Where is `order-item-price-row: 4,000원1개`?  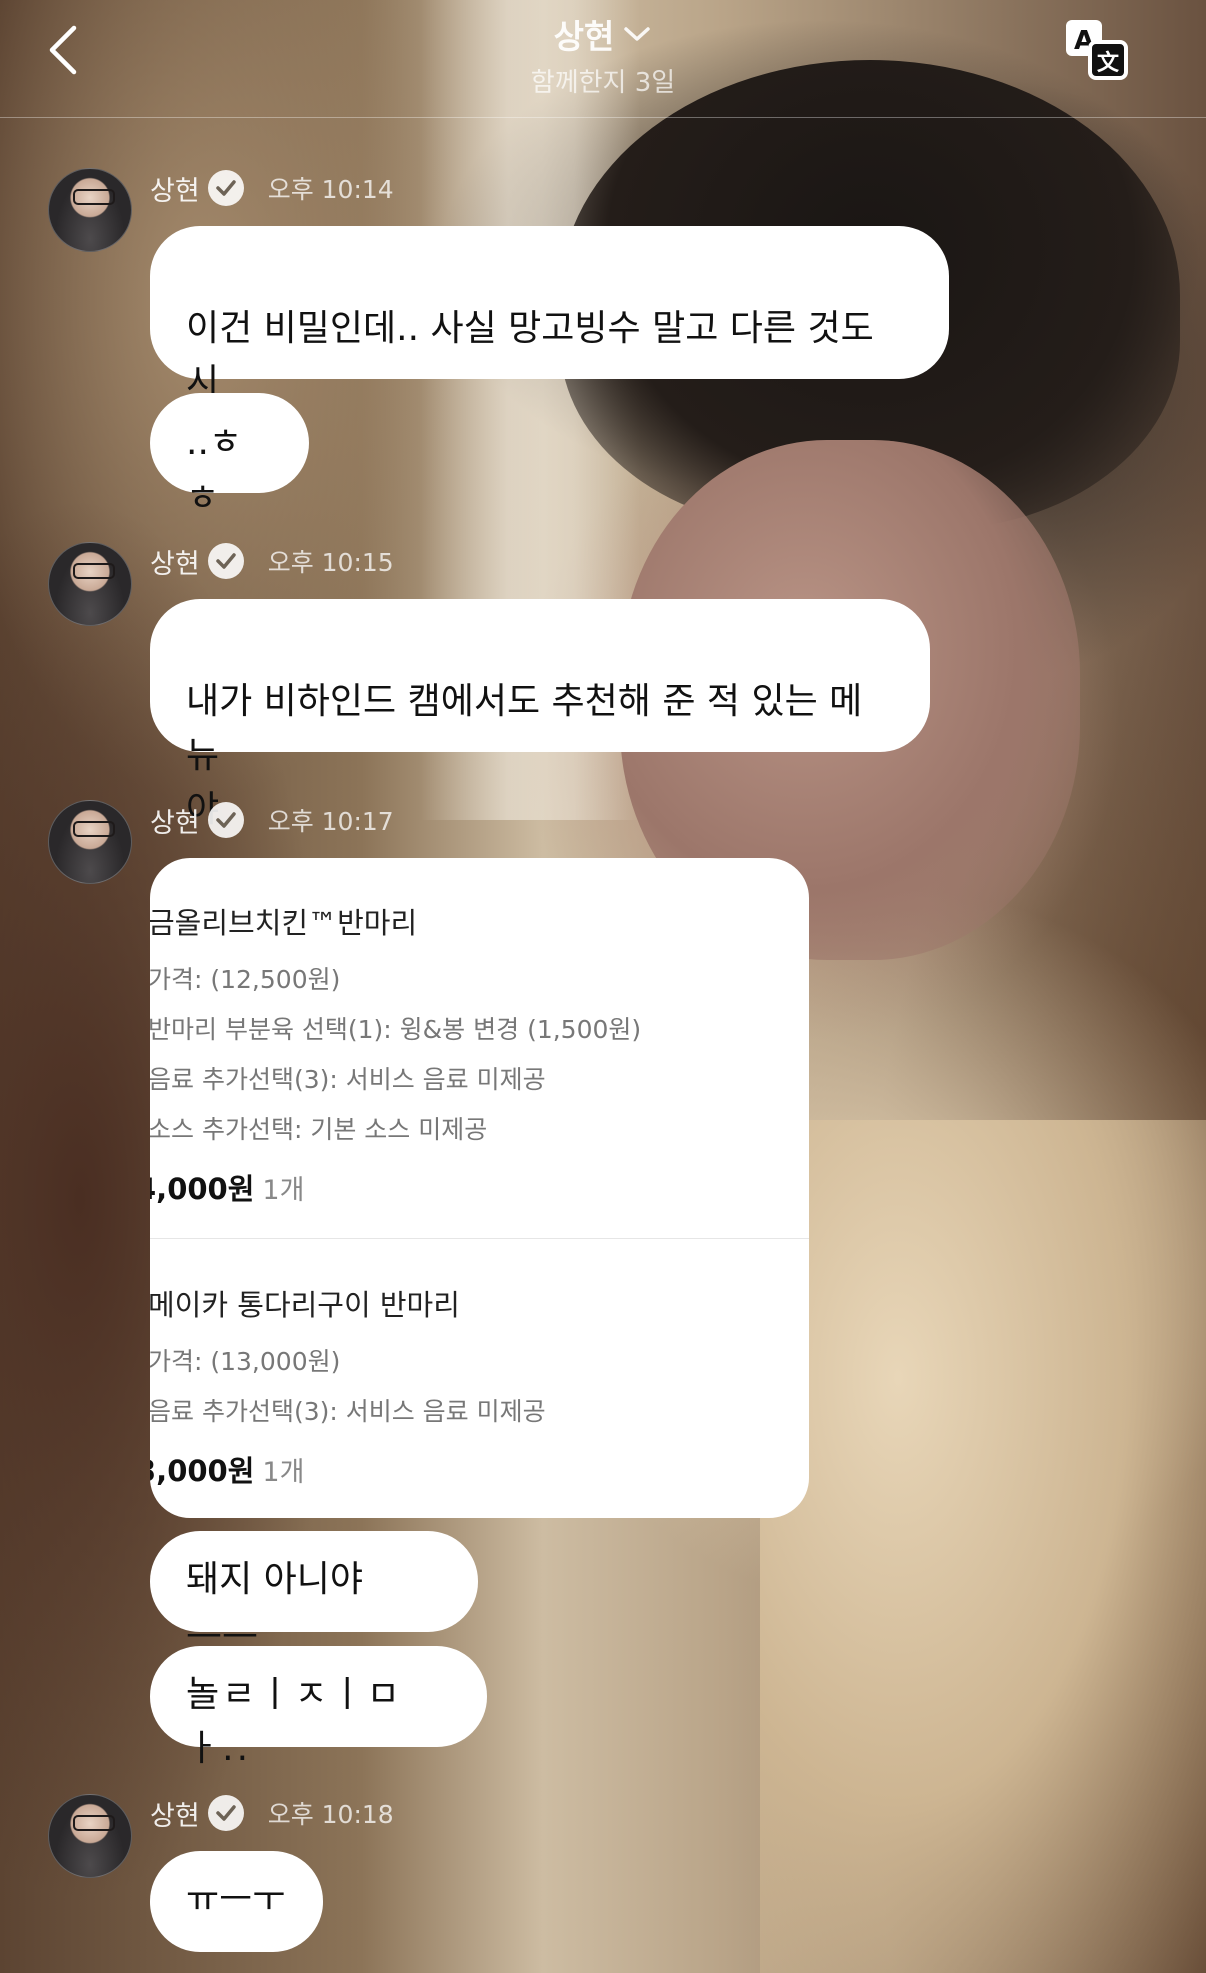 order-item-price-row: 4,000원1개 is located at coordinates (479, 1187).